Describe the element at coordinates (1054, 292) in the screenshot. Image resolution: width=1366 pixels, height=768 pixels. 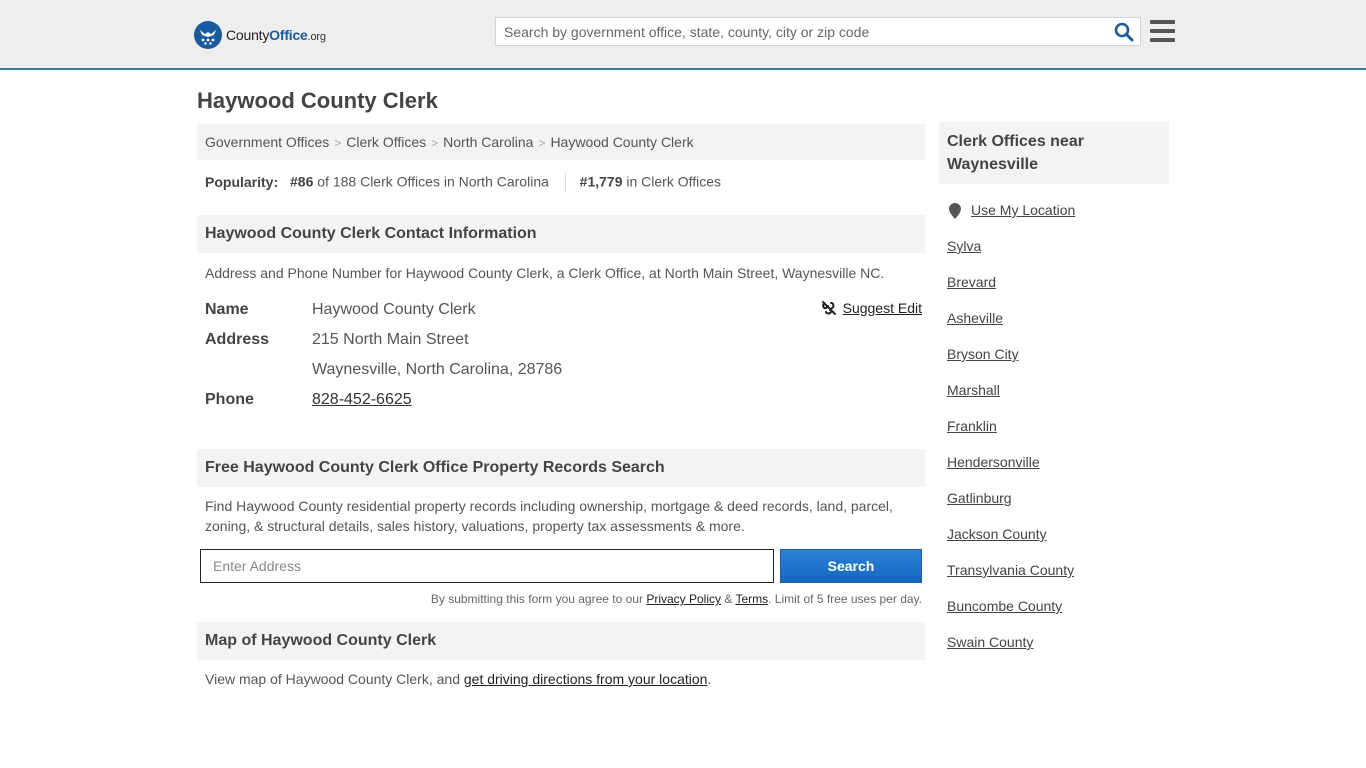
I see `sidebar-link-brevard: Brevard` at that location.